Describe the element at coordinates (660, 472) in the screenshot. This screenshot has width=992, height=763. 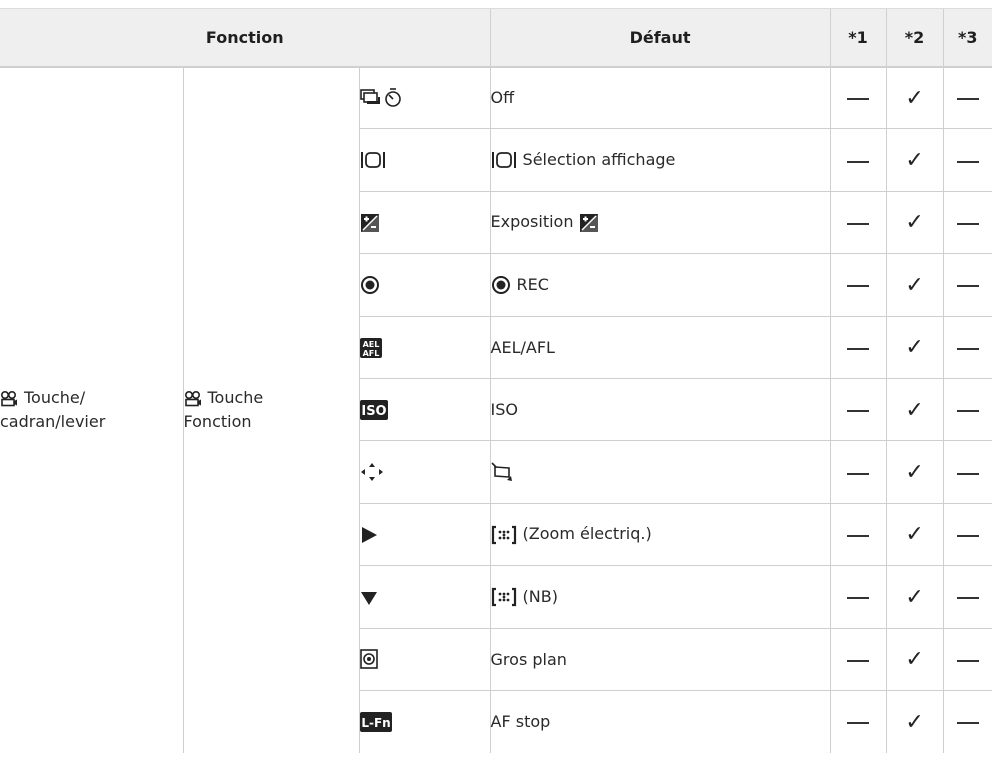
I see `default-cell` at that location.